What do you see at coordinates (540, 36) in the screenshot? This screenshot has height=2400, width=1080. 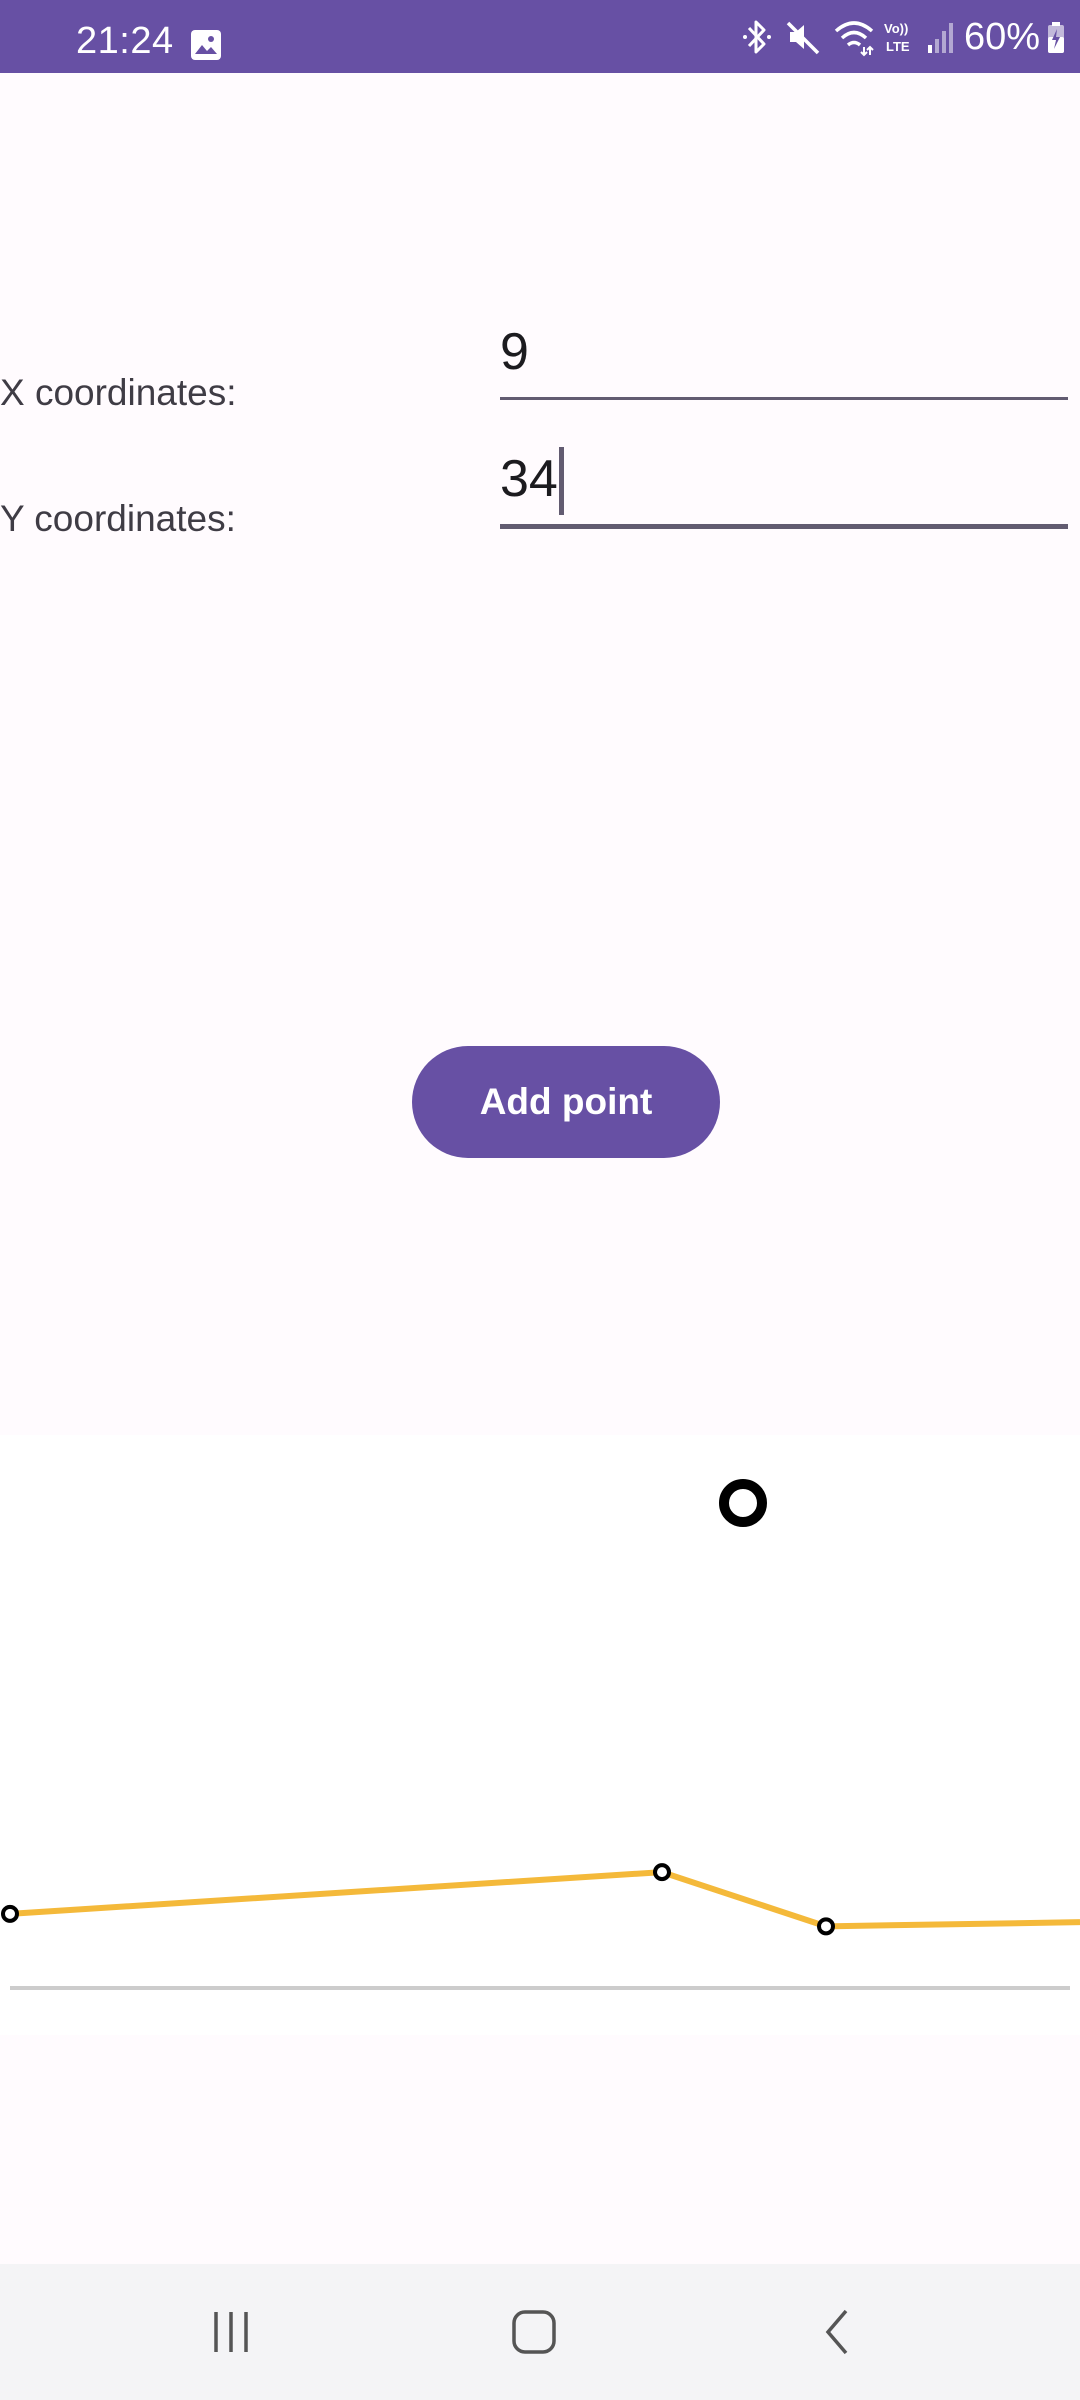 I see `status-bar: 21:24 Vo)) LTE 60%` at bounding box center [540, 36].